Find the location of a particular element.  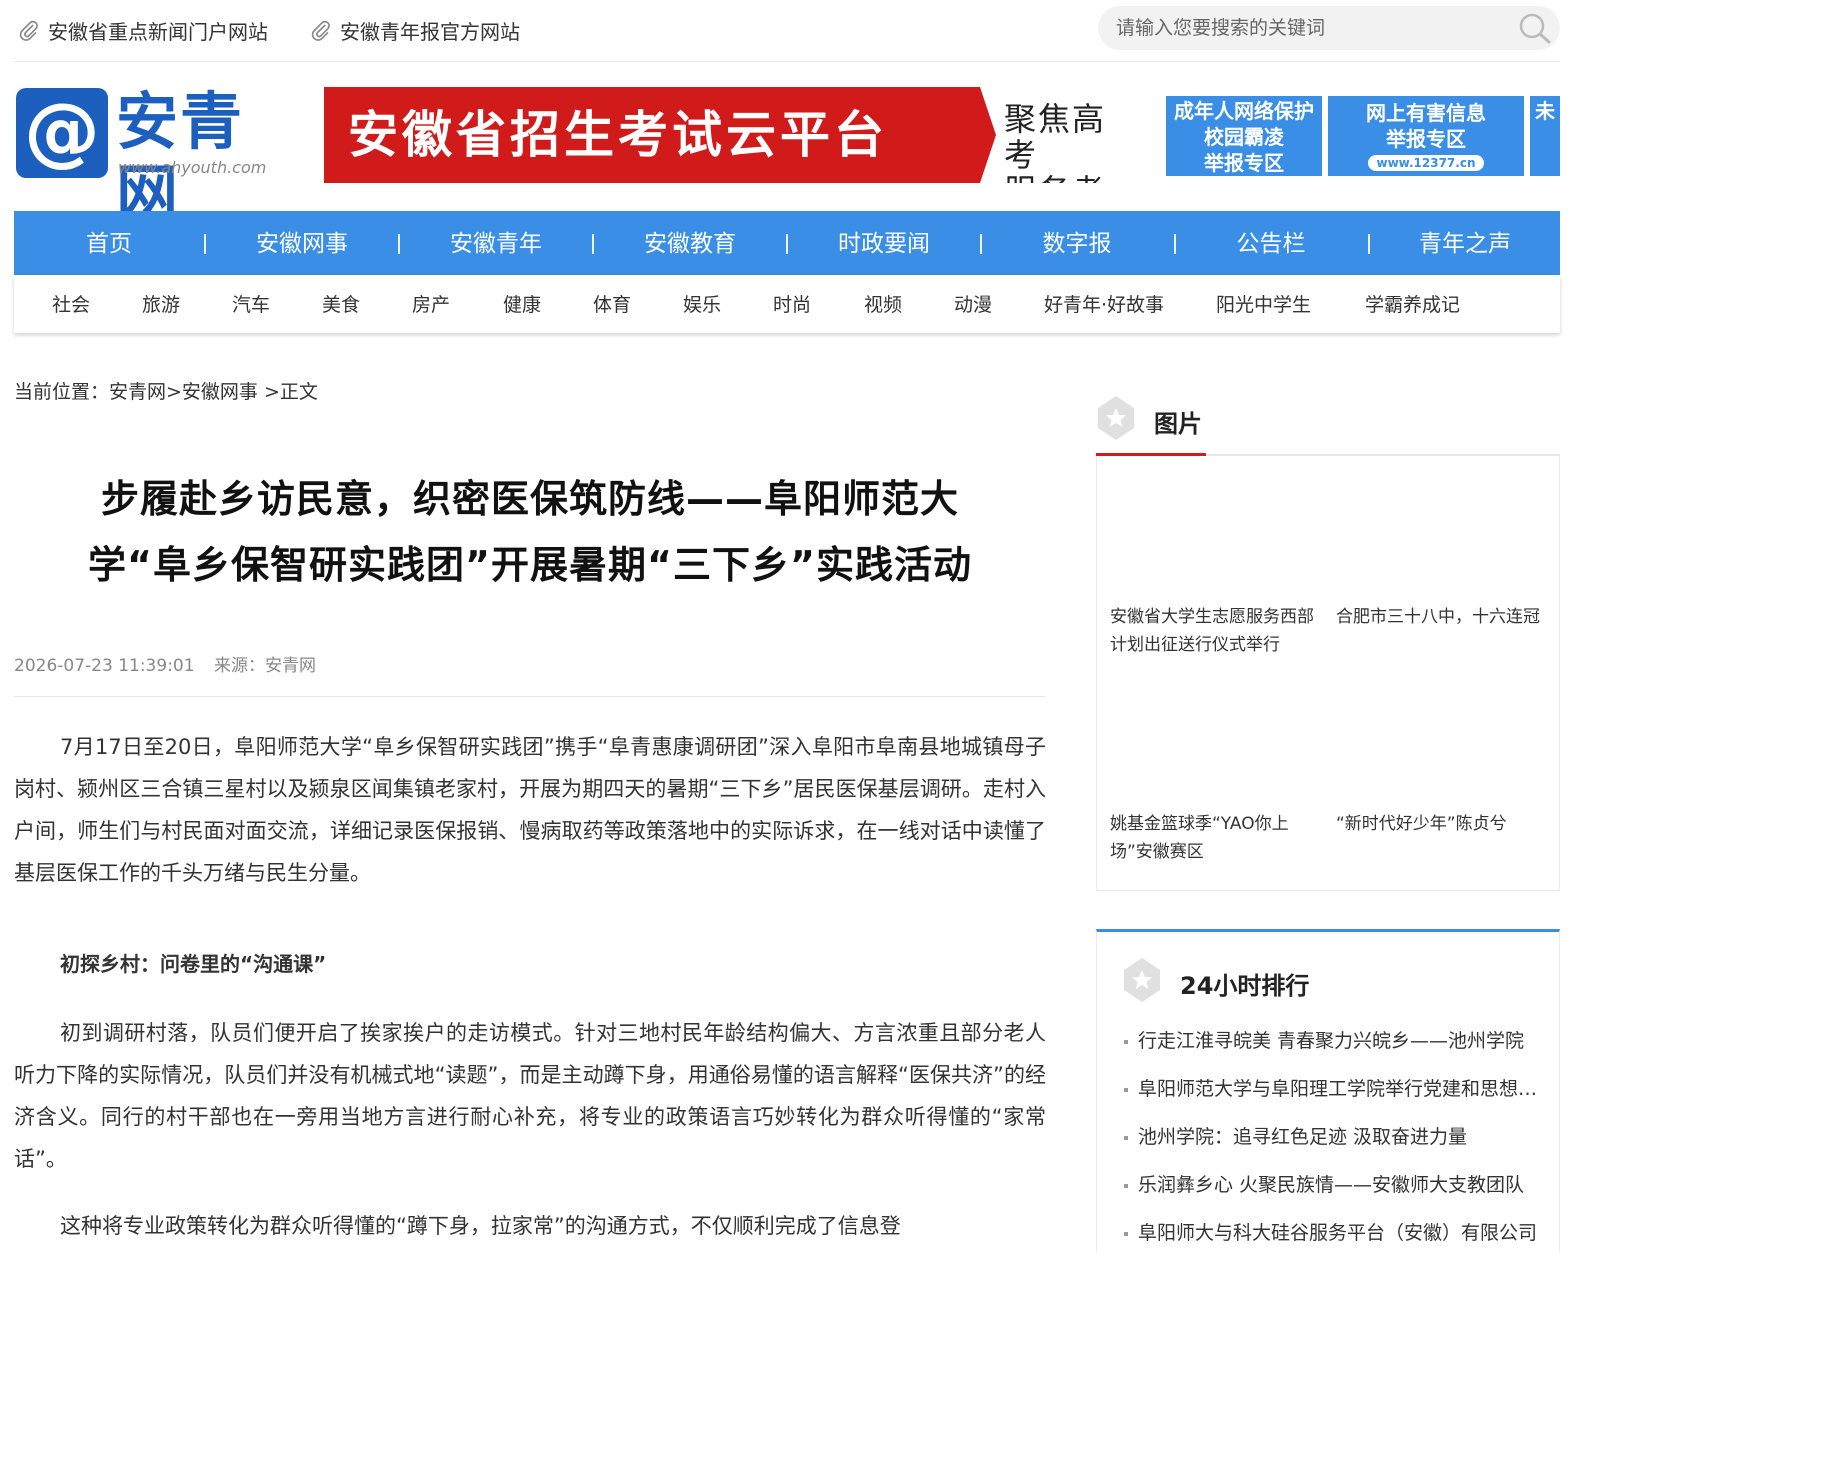

ranking-item: 乐润彝乡心 火聚民族情——安徽师大支教团队 is located at coordinates (1334, 1183).